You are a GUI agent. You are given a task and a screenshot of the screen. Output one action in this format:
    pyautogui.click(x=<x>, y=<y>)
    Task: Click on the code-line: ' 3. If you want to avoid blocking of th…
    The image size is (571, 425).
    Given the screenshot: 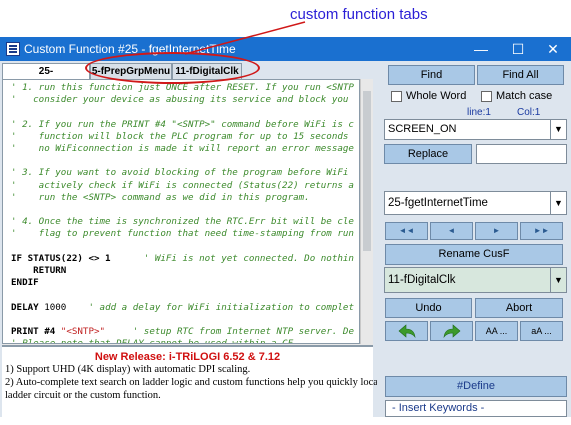 What is the action you would take?
    pyautogui.click(x=182, y=173)
    